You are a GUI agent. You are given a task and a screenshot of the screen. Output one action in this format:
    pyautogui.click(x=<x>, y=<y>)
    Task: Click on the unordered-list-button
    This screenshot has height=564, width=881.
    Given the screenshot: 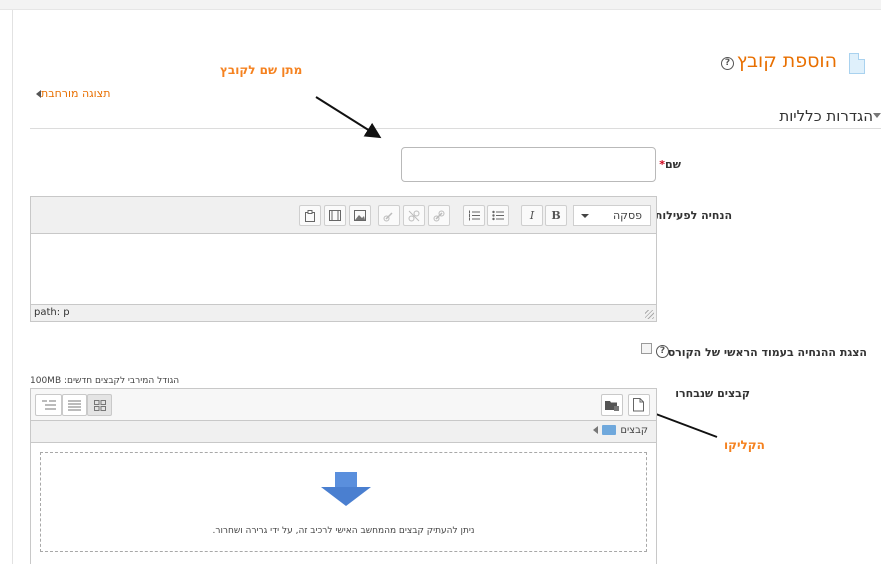 What is the action you would take?
    pyautogui.click(x=498, y=215)
    